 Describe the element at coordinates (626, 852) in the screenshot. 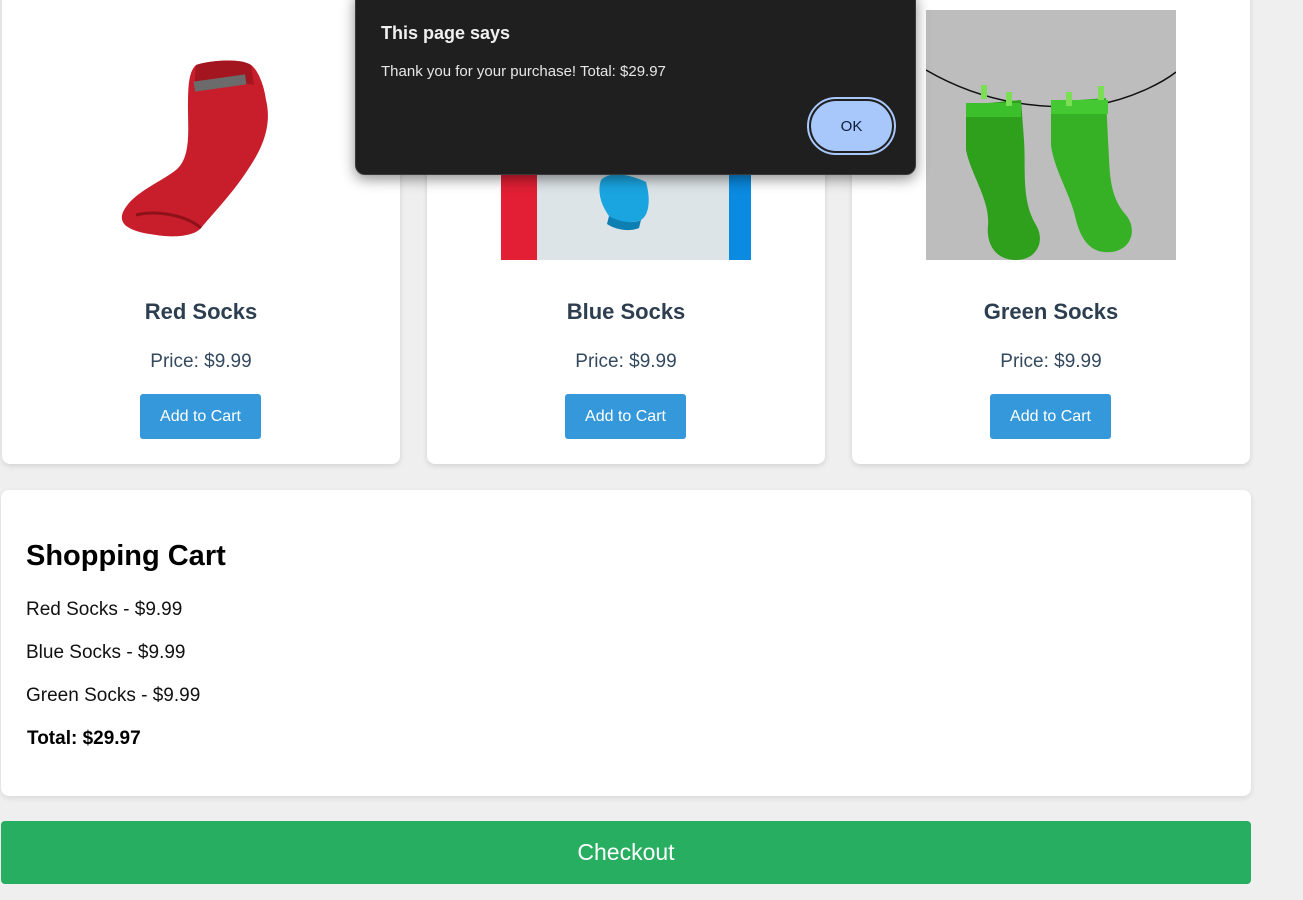

I see `checkout-button: Checkout` at that location.